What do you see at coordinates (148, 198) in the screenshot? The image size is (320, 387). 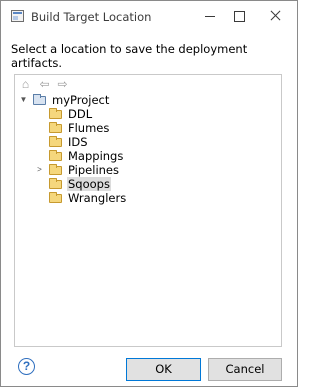 I see `tree-item-wranglers: Wranglers` at bounding box center [148, 198].